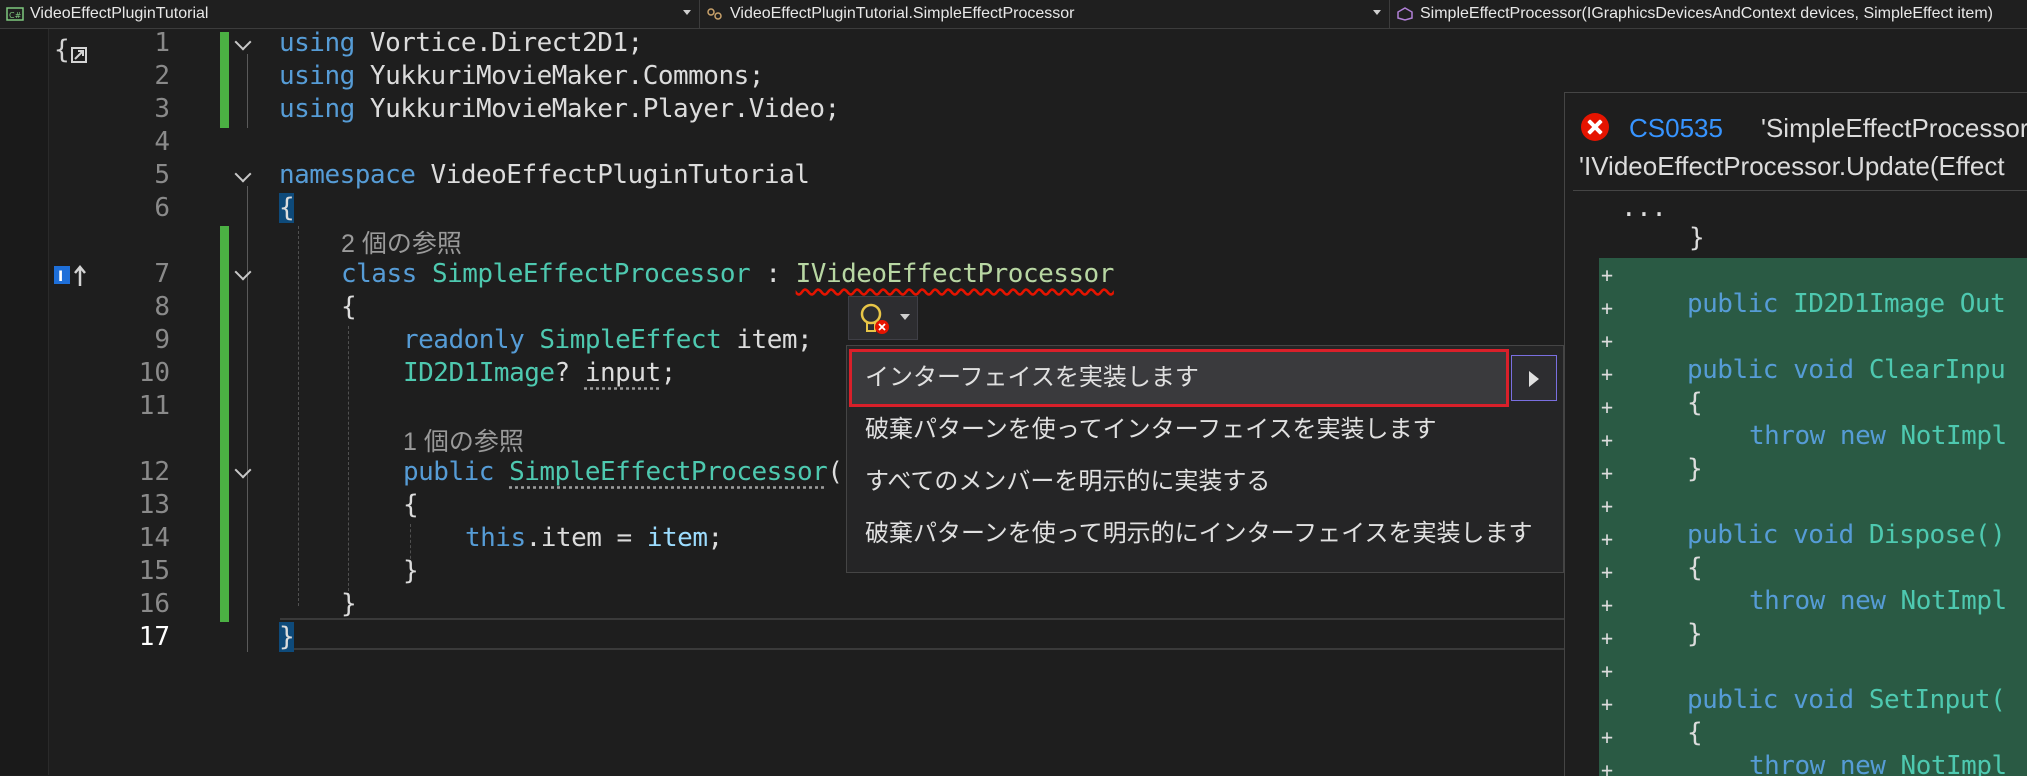 The image size is (2027, 776). Describe the element at coordinates (154, 571) in the screenshot. I see `line-number: 15` at that location.